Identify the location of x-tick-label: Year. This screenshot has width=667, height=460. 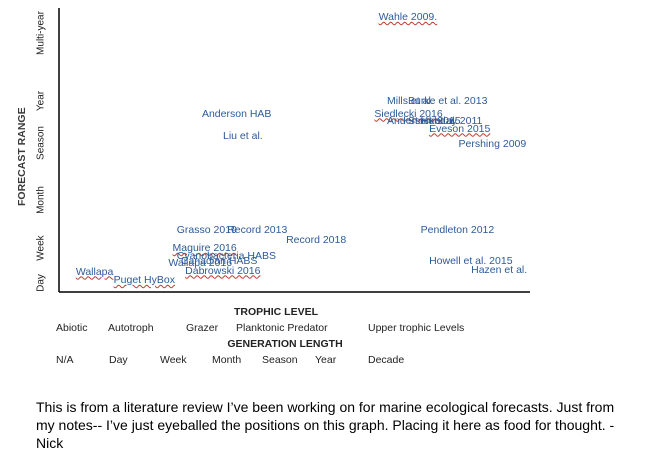
(326, 360).